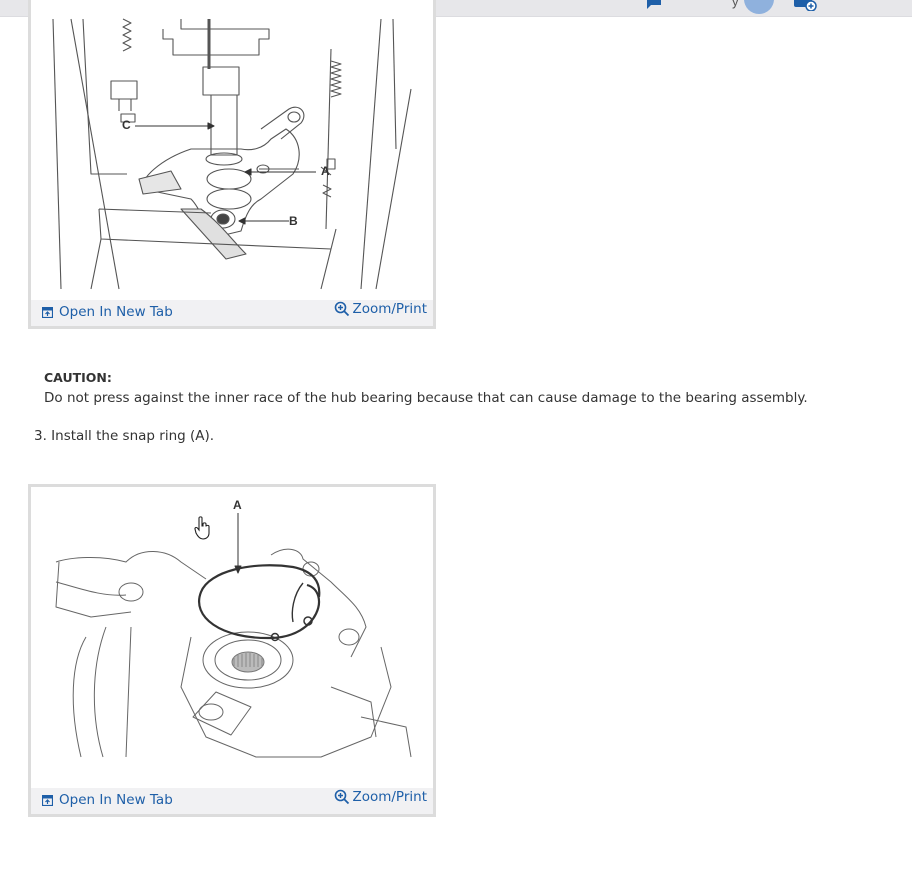 This screenshot has width=912, height=873. Describe the element at coordinates (759, 7) in the screenshot. I see `user-avatar` at that location.